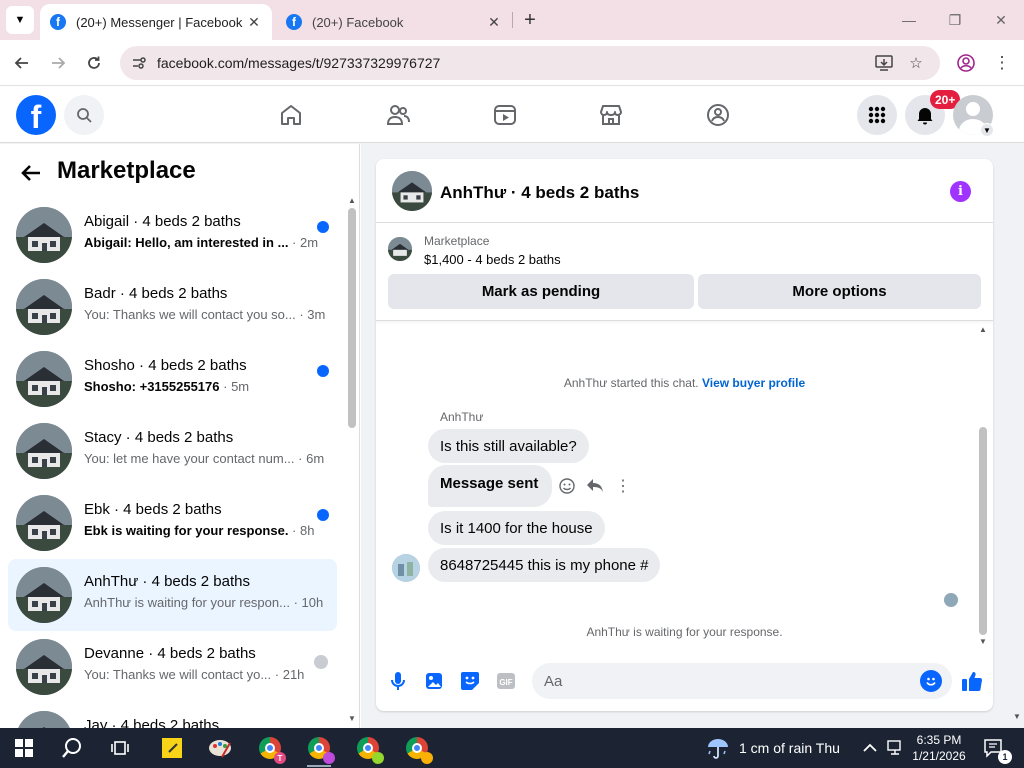 Image resolution: width=1024 pixels, height=768 pixels. Describe the element at coordinates (987, 130) in the screenshot. I see `chevron-down-icon: ▼` at that location.